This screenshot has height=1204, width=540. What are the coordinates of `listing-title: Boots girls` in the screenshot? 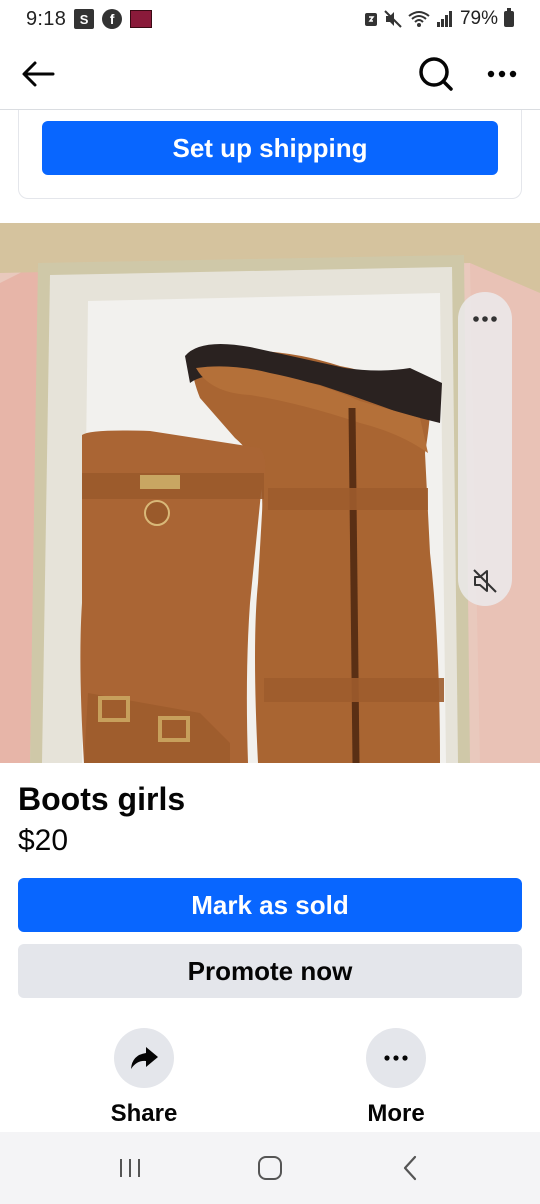 It's located at (102, 799).